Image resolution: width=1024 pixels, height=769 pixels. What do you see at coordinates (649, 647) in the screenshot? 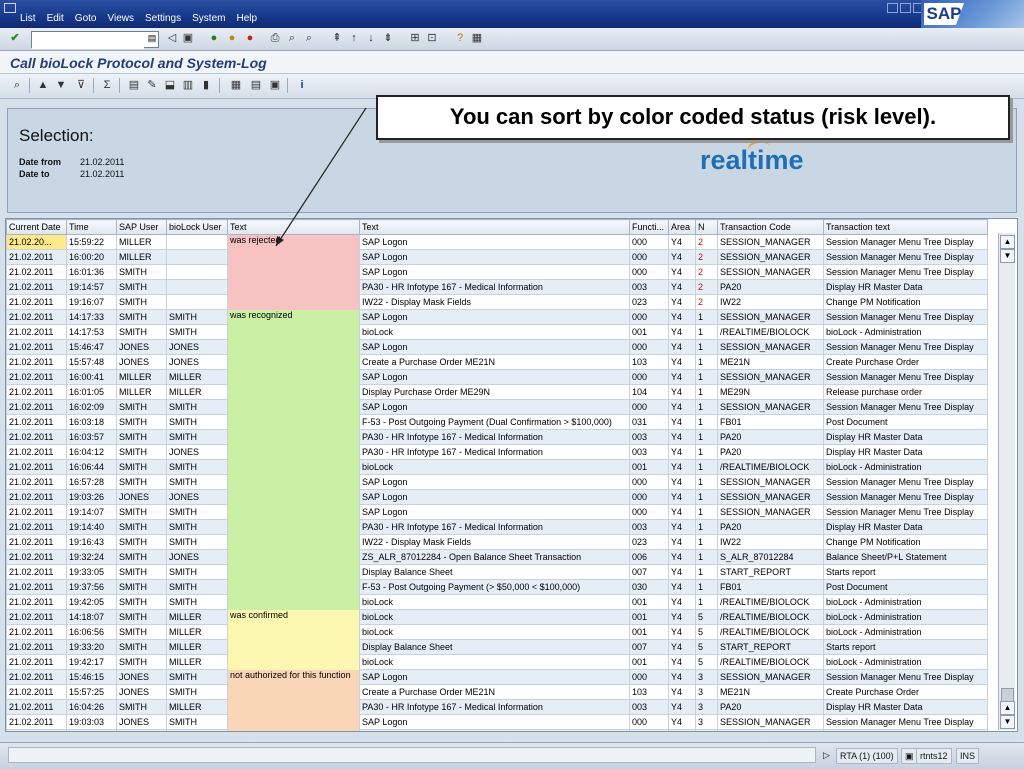
I see `cell-function: 007` at bounding box center [649, 647].